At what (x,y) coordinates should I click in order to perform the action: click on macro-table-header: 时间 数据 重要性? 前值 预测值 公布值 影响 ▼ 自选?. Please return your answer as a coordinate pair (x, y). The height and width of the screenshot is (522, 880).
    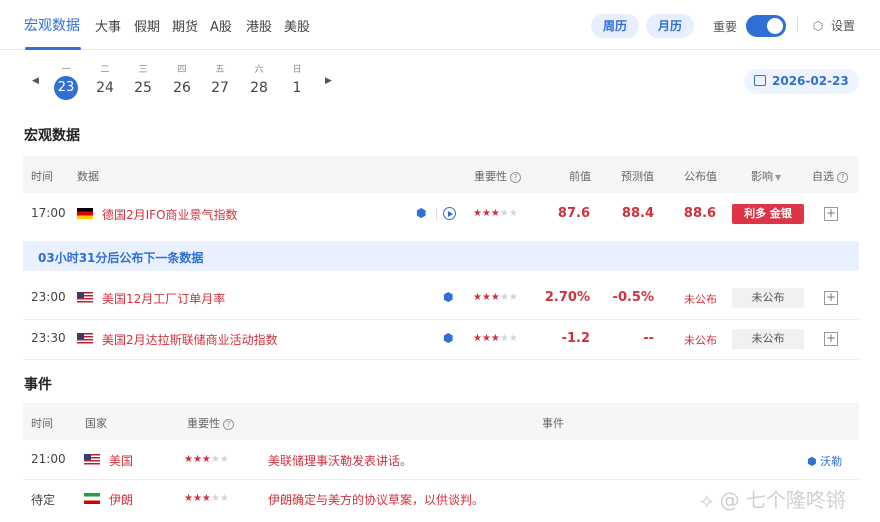
    Looking at the image, I should click on (441, 174).